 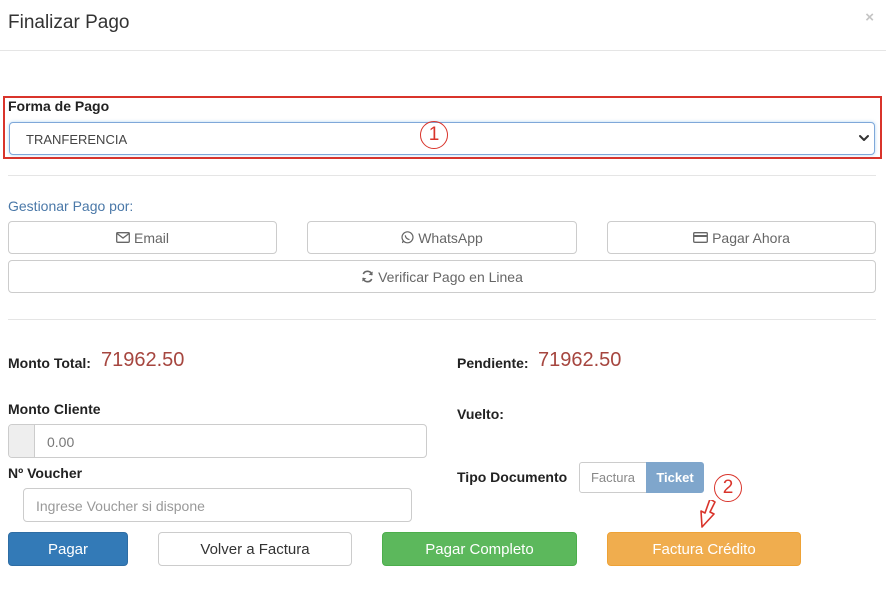 What do you see at coordinates (49, 363) in the screenshot?
I see `total-amount-label: Monto Total:` at bounding box center [49, 363].